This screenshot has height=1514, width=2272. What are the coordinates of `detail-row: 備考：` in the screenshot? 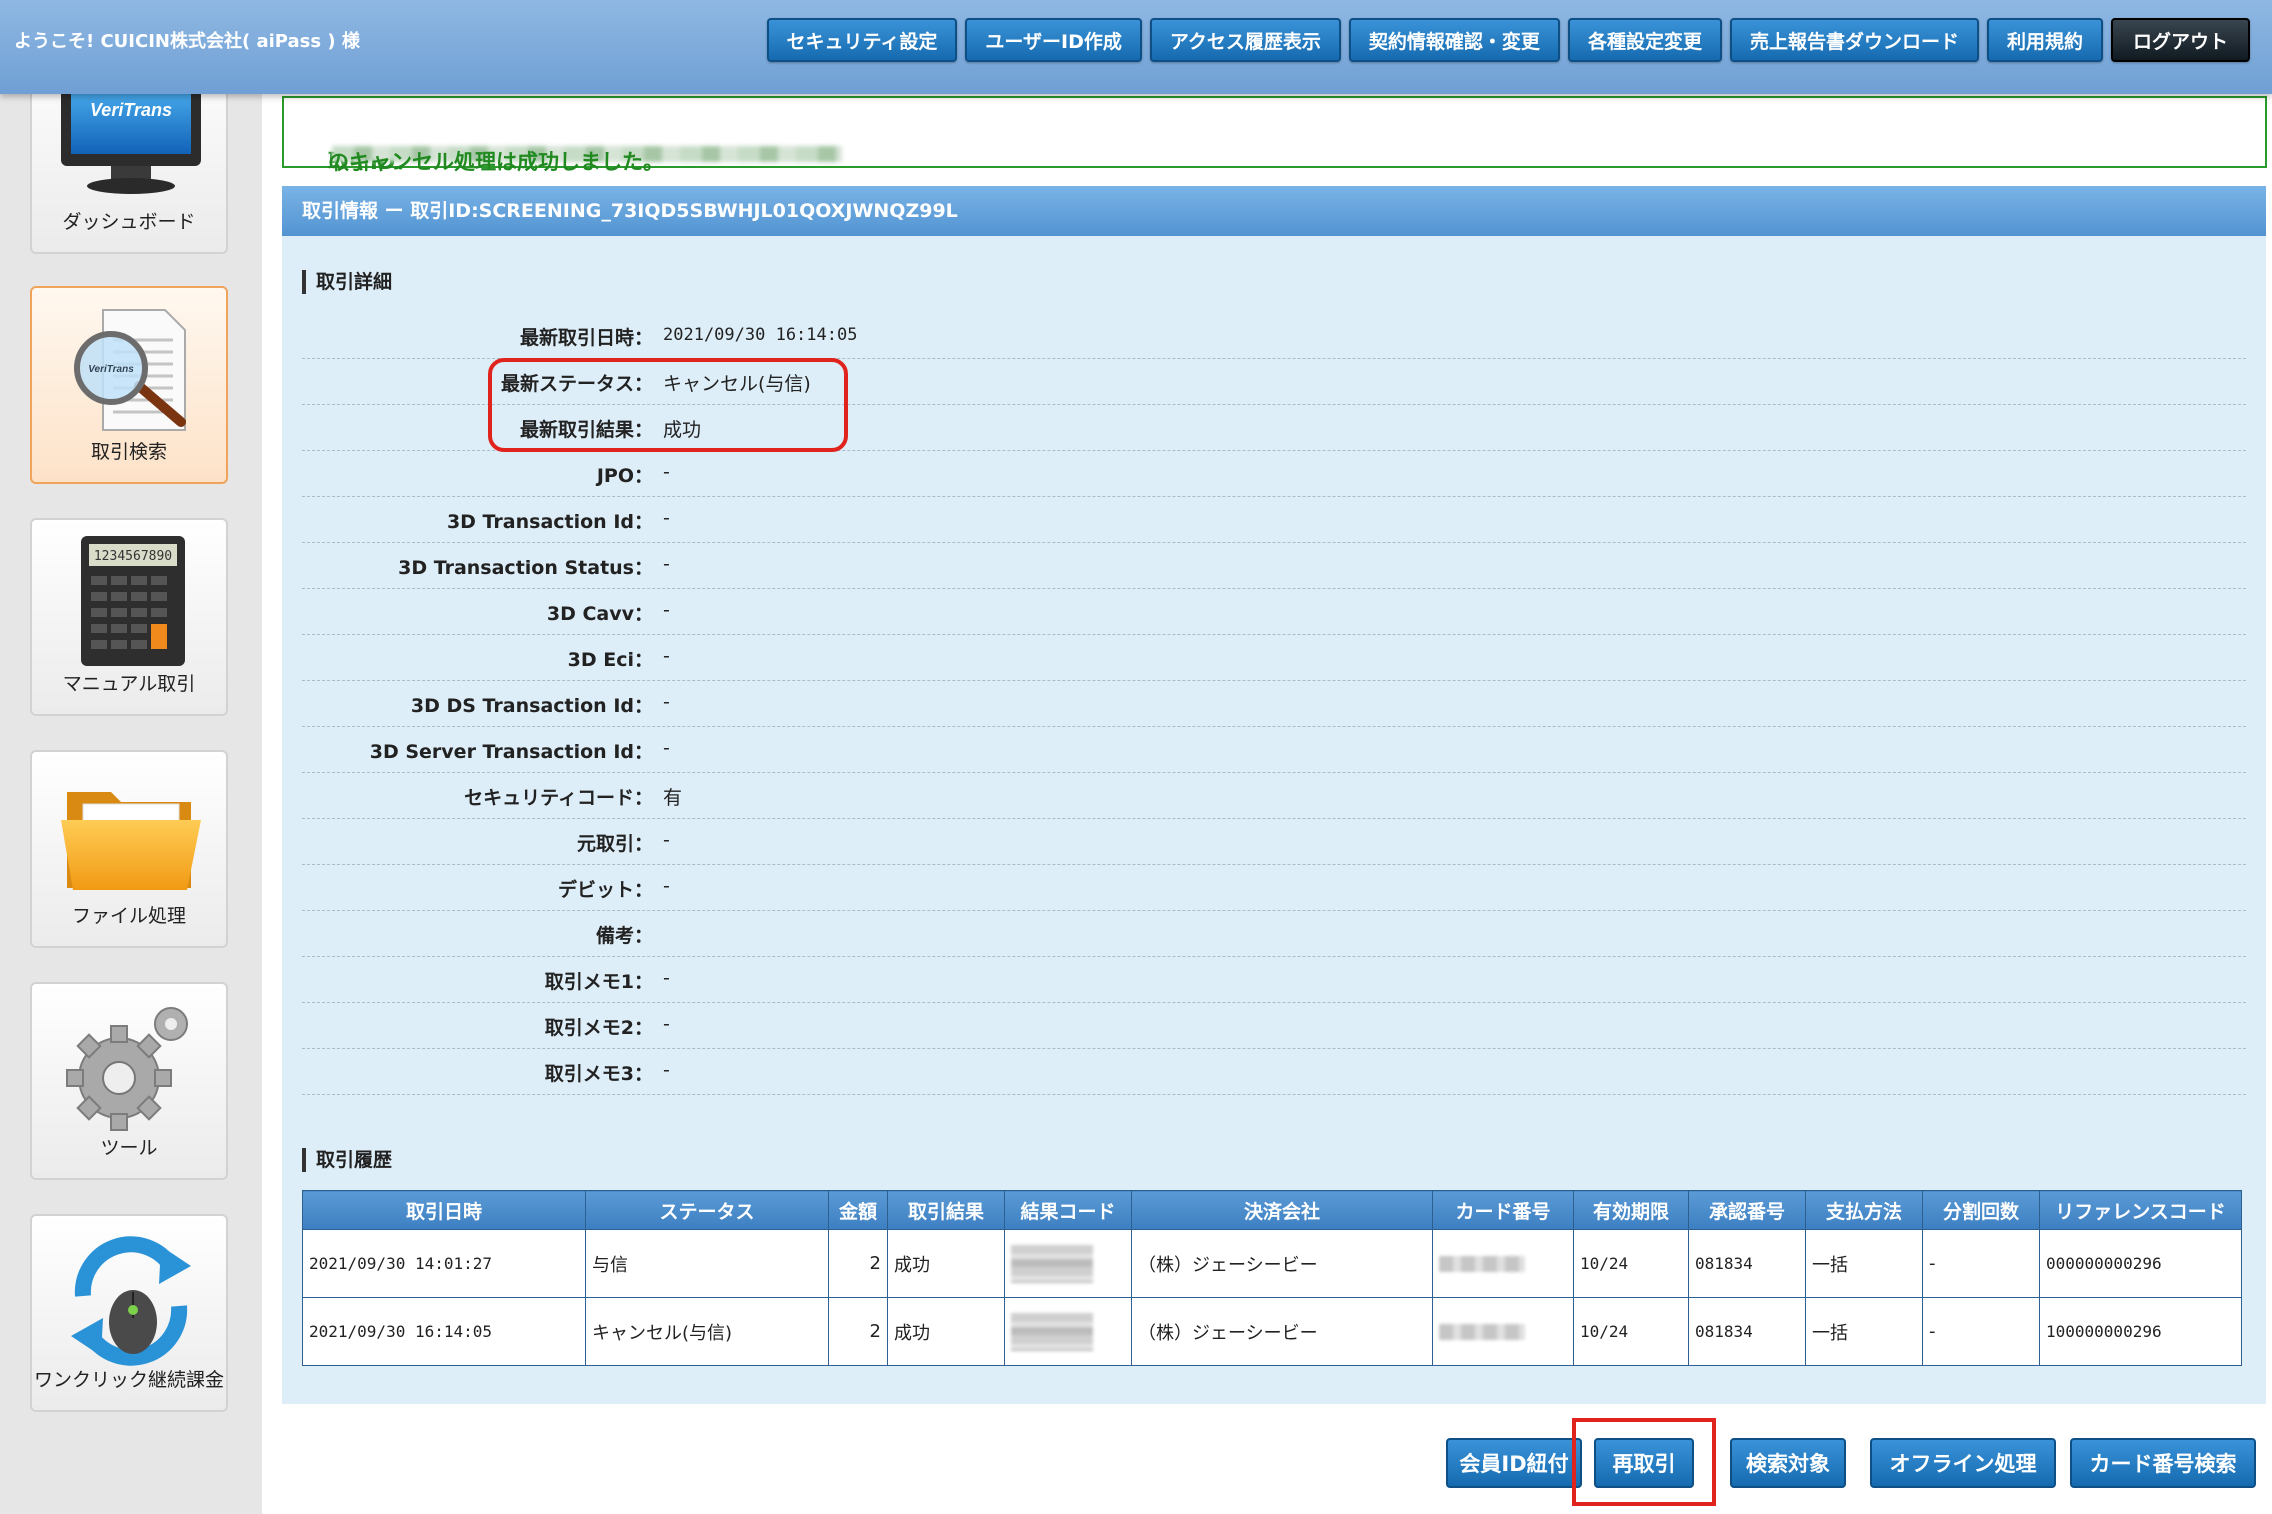 It's located at (1274, 933).